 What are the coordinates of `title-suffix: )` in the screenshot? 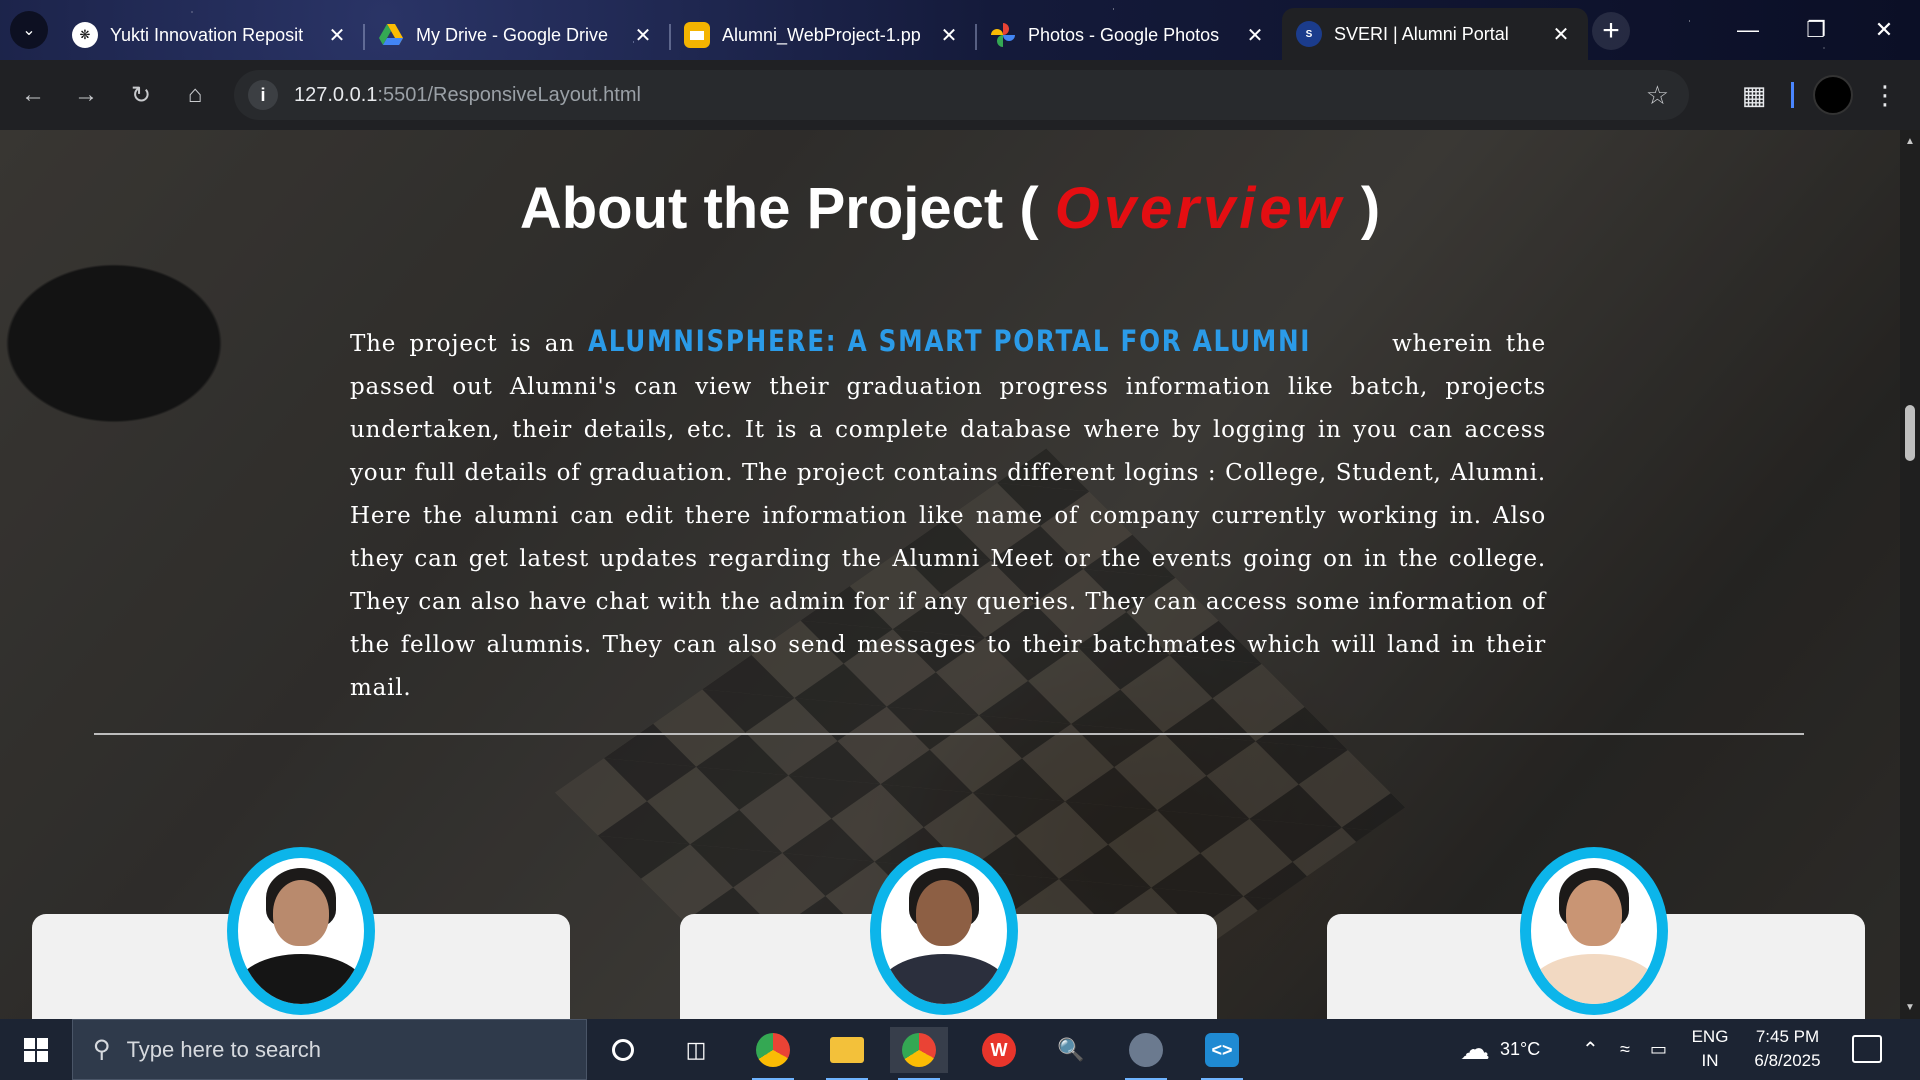 It's located at (1362, 208).